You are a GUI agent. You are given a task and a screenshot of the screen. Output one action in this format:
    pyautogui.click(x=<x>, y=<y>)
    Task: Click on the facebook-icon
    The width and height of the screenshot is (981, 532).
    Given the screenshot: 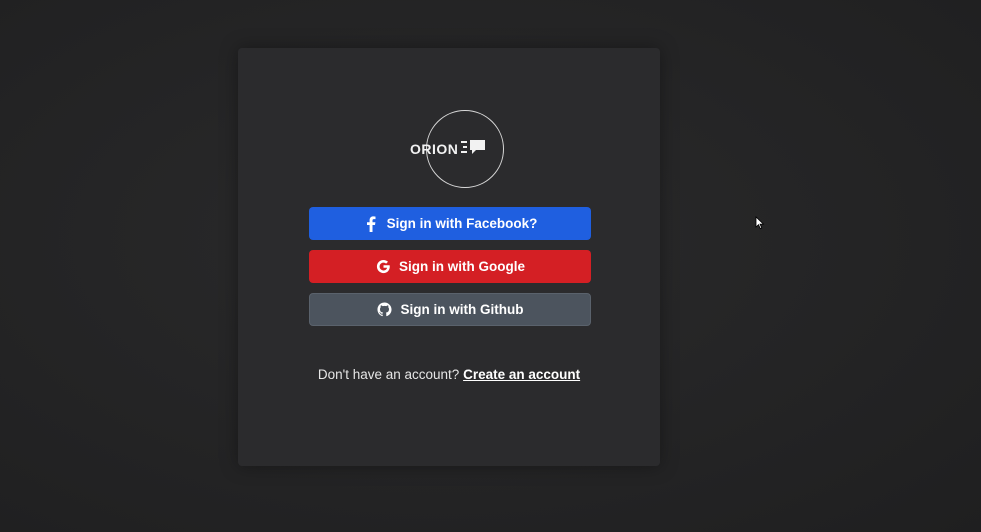 What is the action you would take?
    pyautogui.click(x=371, y=223)
    